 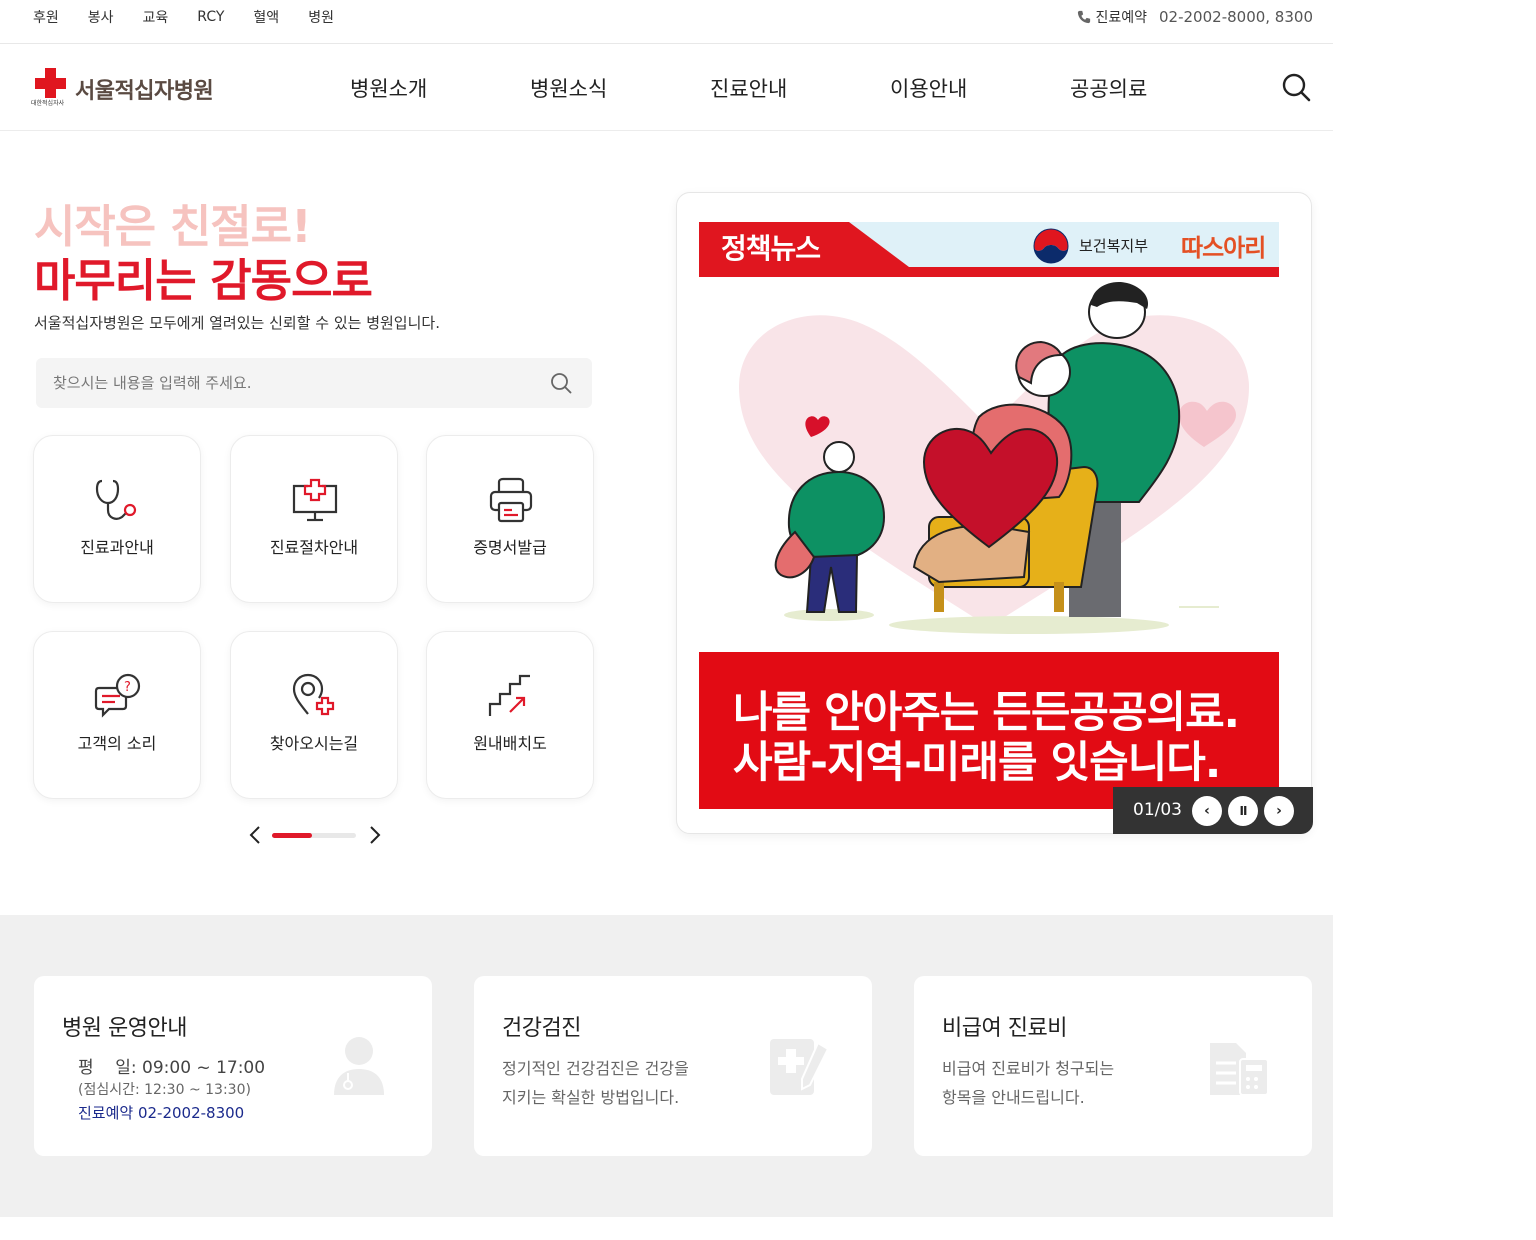 What do you see at coordinates (509, 695) in the screenshot?
I see `stairs-icon` at bounding box center [509, 695].